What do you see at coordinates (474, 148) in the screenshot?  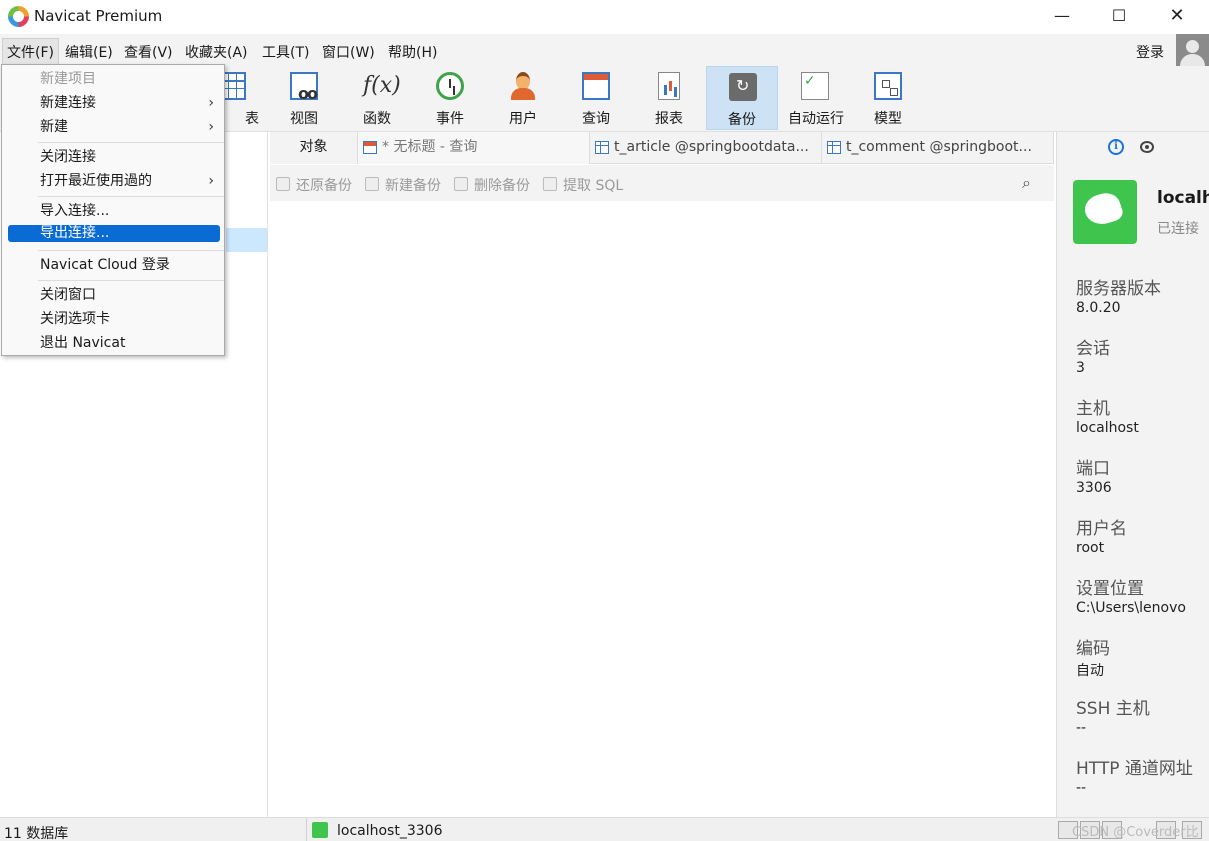 I see `tab-untitled-query: * 无标题 - 查询` at bounding box center [474, 148].